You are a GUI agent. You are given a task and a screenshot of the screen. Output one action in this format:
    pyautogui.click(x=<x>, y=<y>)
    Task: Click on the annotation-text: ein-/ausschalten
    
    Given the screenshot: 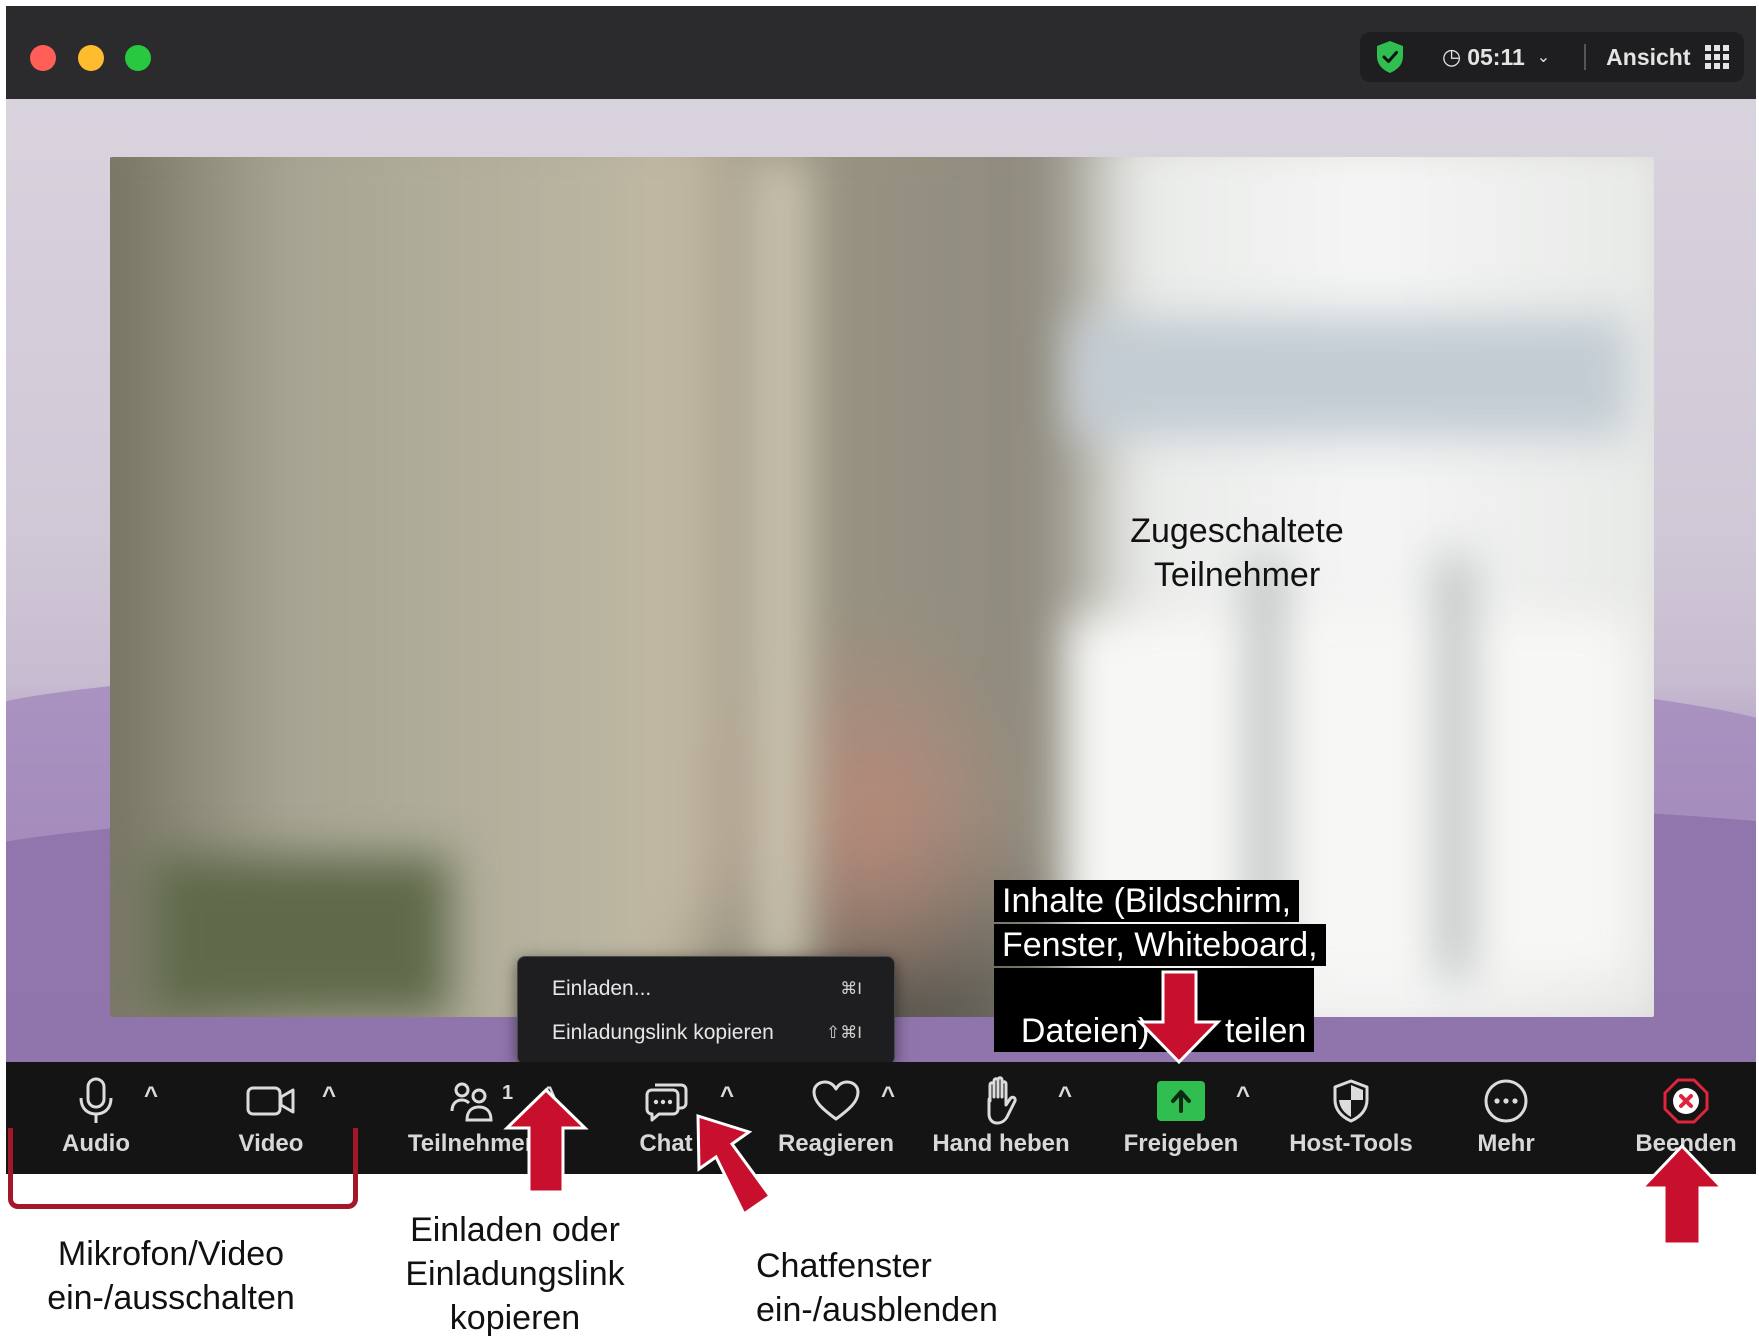 What is the action you would take?
    pyautogui.click(x=171, y=1298)
    